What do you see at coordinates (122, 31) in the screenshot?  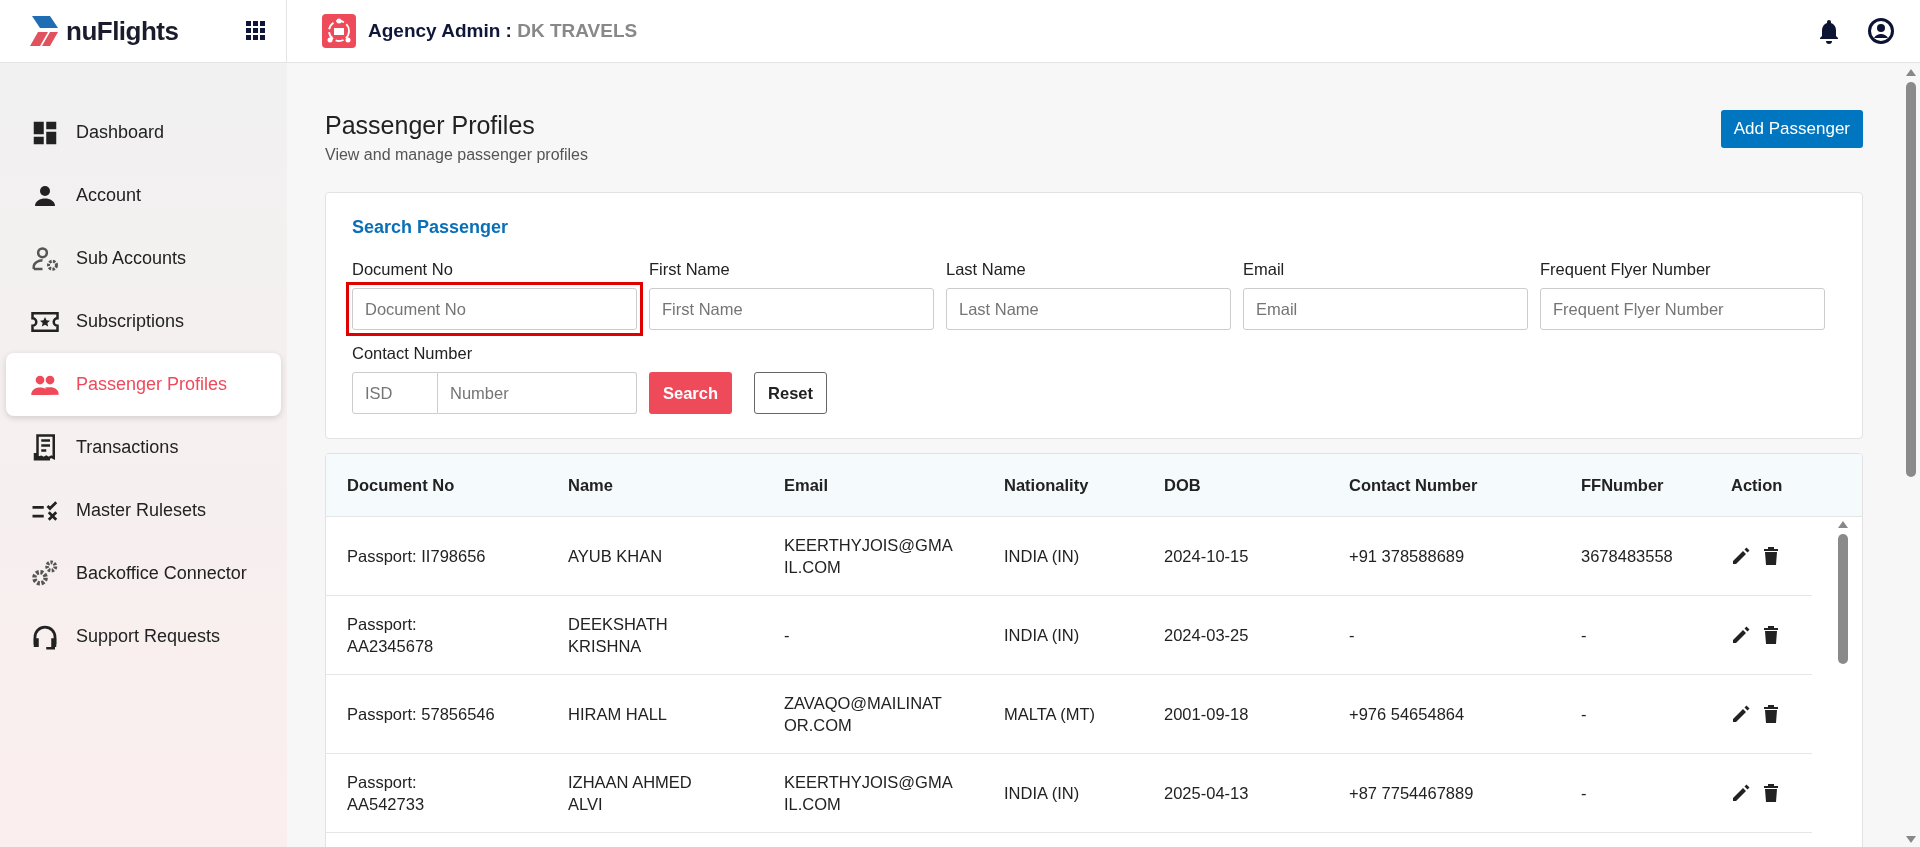 I see `brand-name: nuFlights` at bounding box center [122, 31].